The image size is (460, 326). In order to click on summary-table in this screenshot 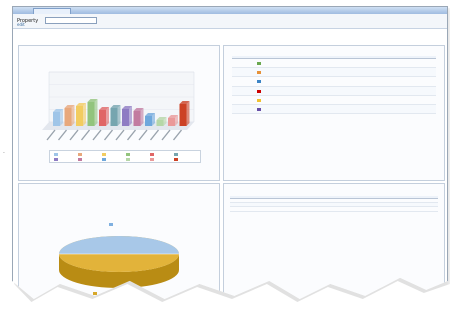, I will do `click(334, 85)`.